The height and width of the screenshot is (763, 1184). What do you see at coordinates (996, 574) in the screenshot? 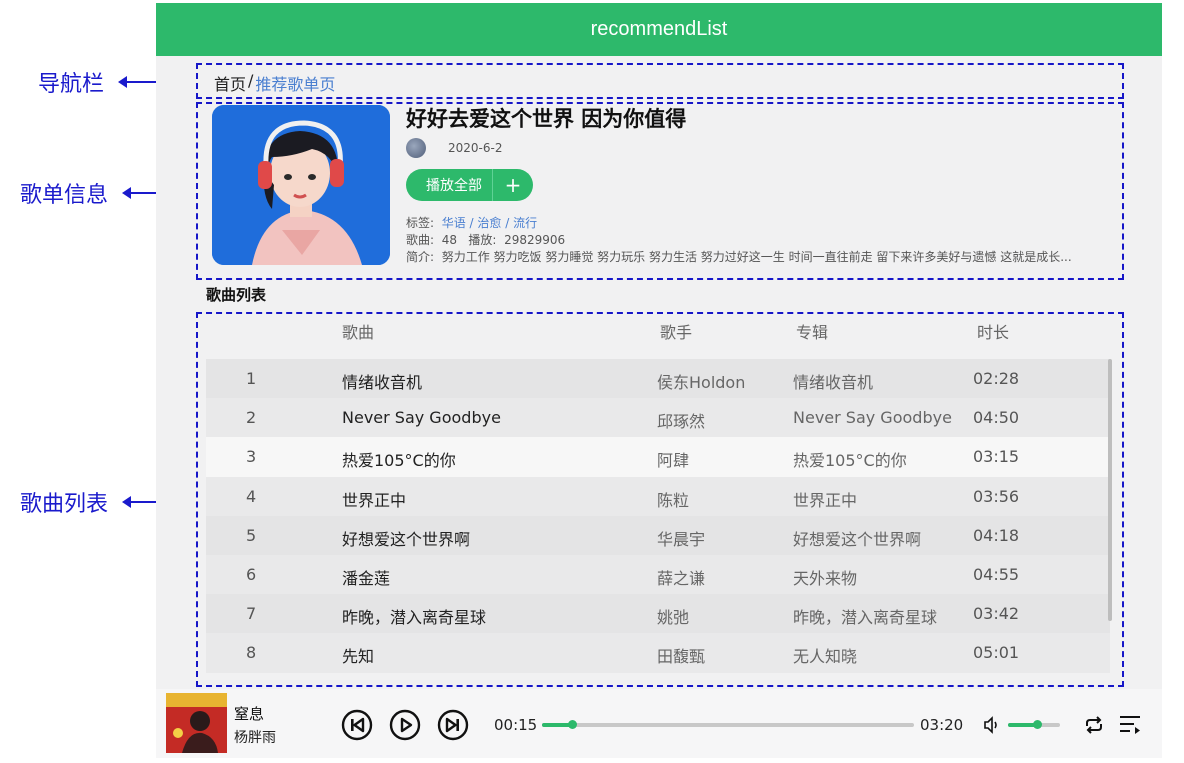
I see `duration: 04:55` at bounding box center [996, 574].